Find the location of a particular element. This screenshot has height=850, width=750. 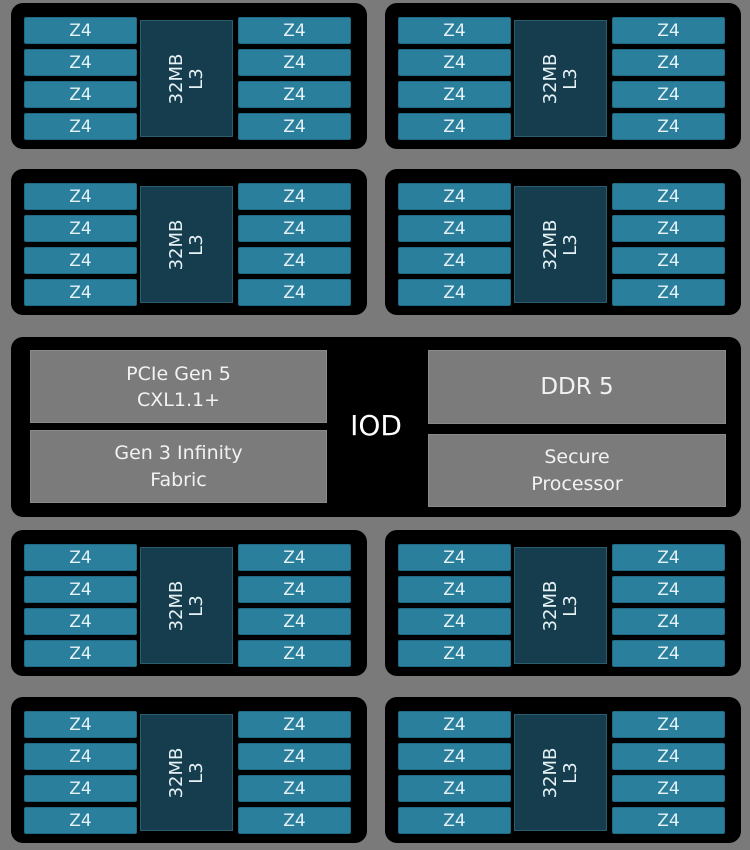

pcie-line1: PCIe Gen 5 is located at coordinates (178, 373).